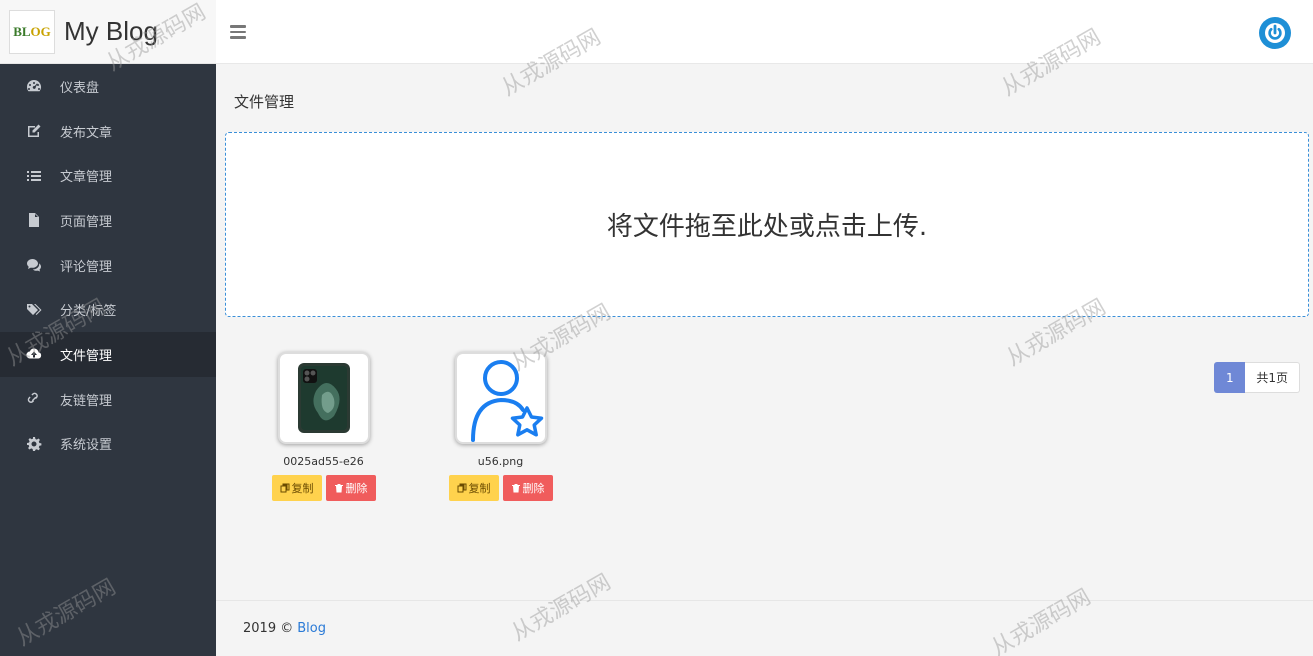 The width and height of the screenshot is (1313, 656). Describe the element at coordinates (506, 401) in the screenshot. I see `user-star-icon` at that location.